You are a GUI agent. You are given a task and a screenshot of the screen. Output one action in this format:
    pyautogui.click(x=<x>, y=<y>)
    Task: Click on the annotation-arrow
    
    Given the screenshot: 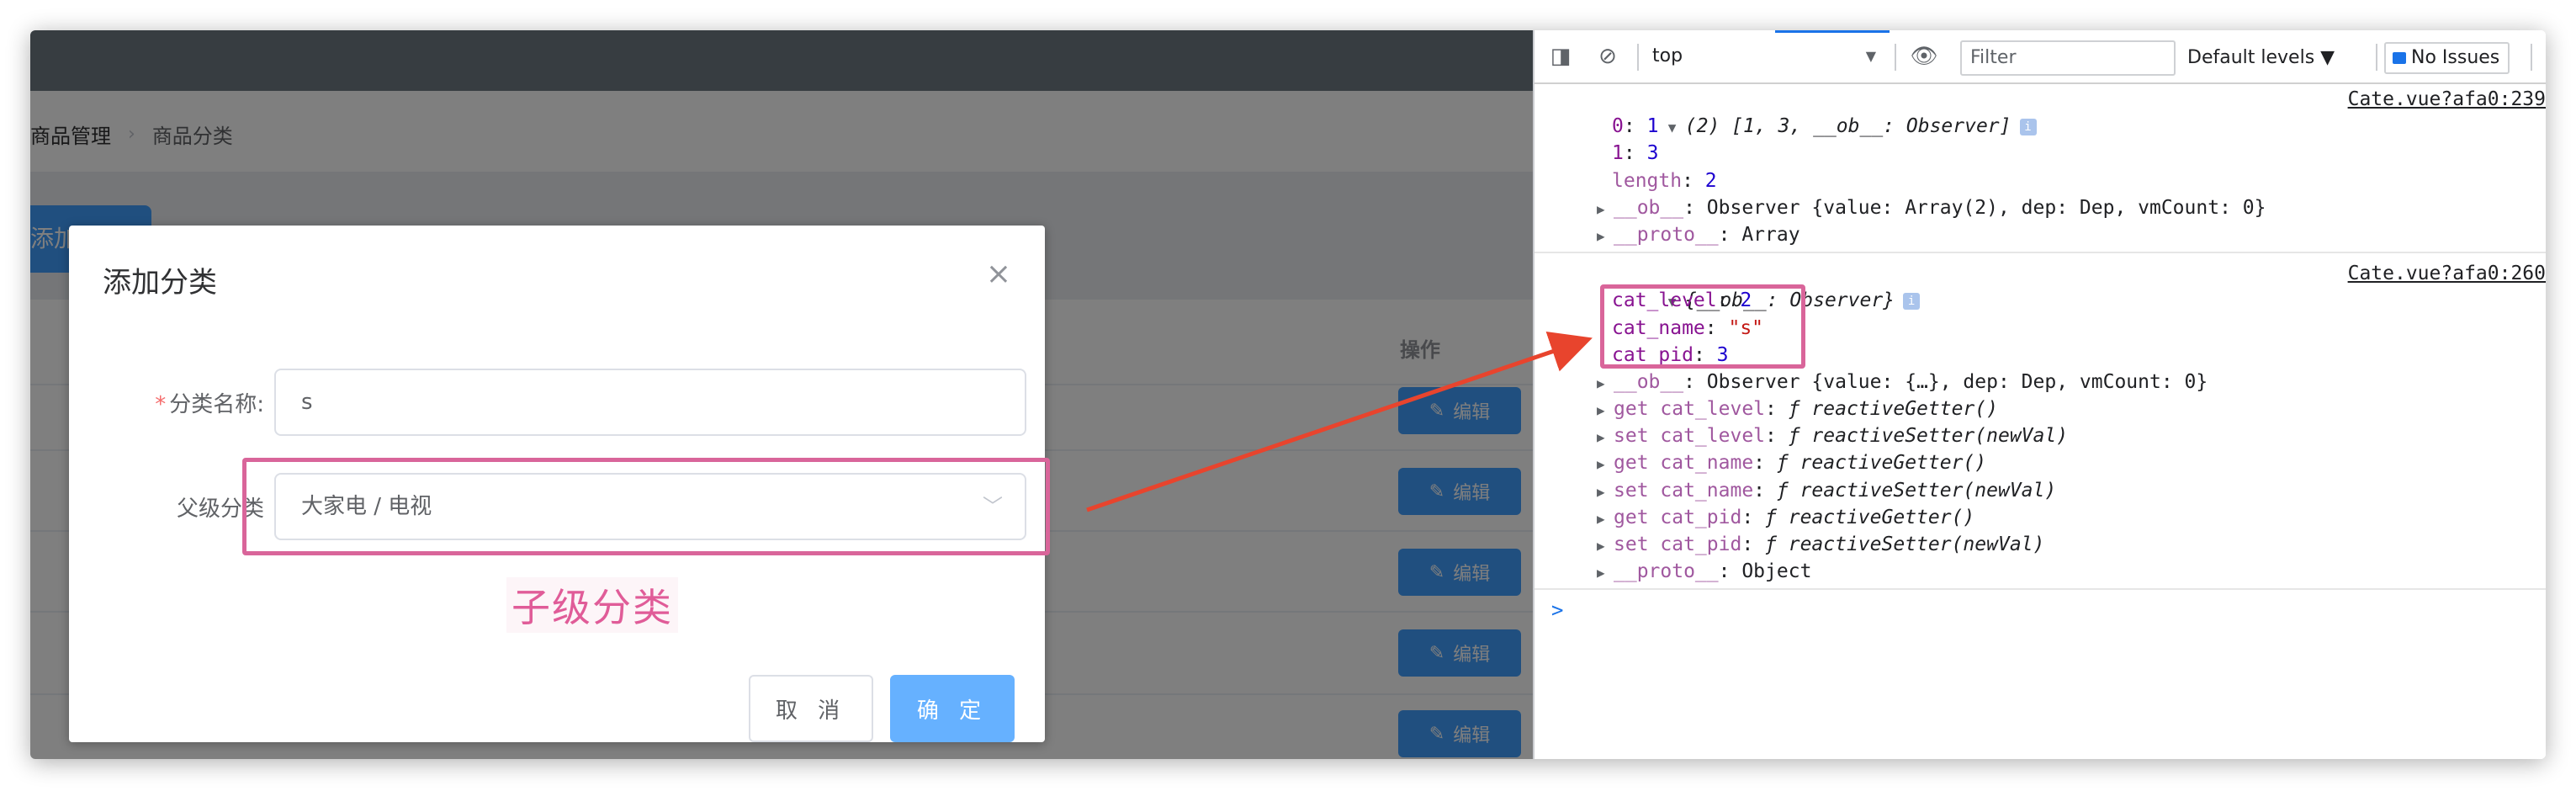 What is the action you would take?
    pyautogui.click(x=1339, y=421)
    